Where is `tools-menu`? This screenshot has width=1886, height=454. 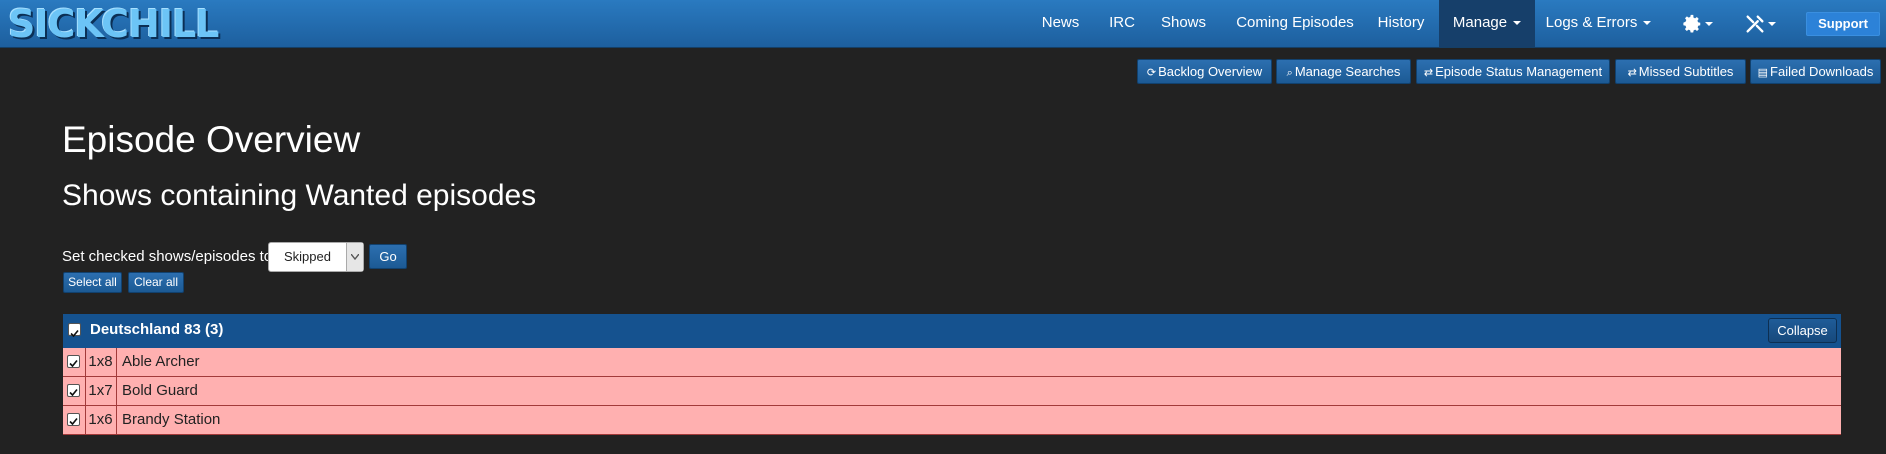 tools-menu is located at coordinates (1760, 23).